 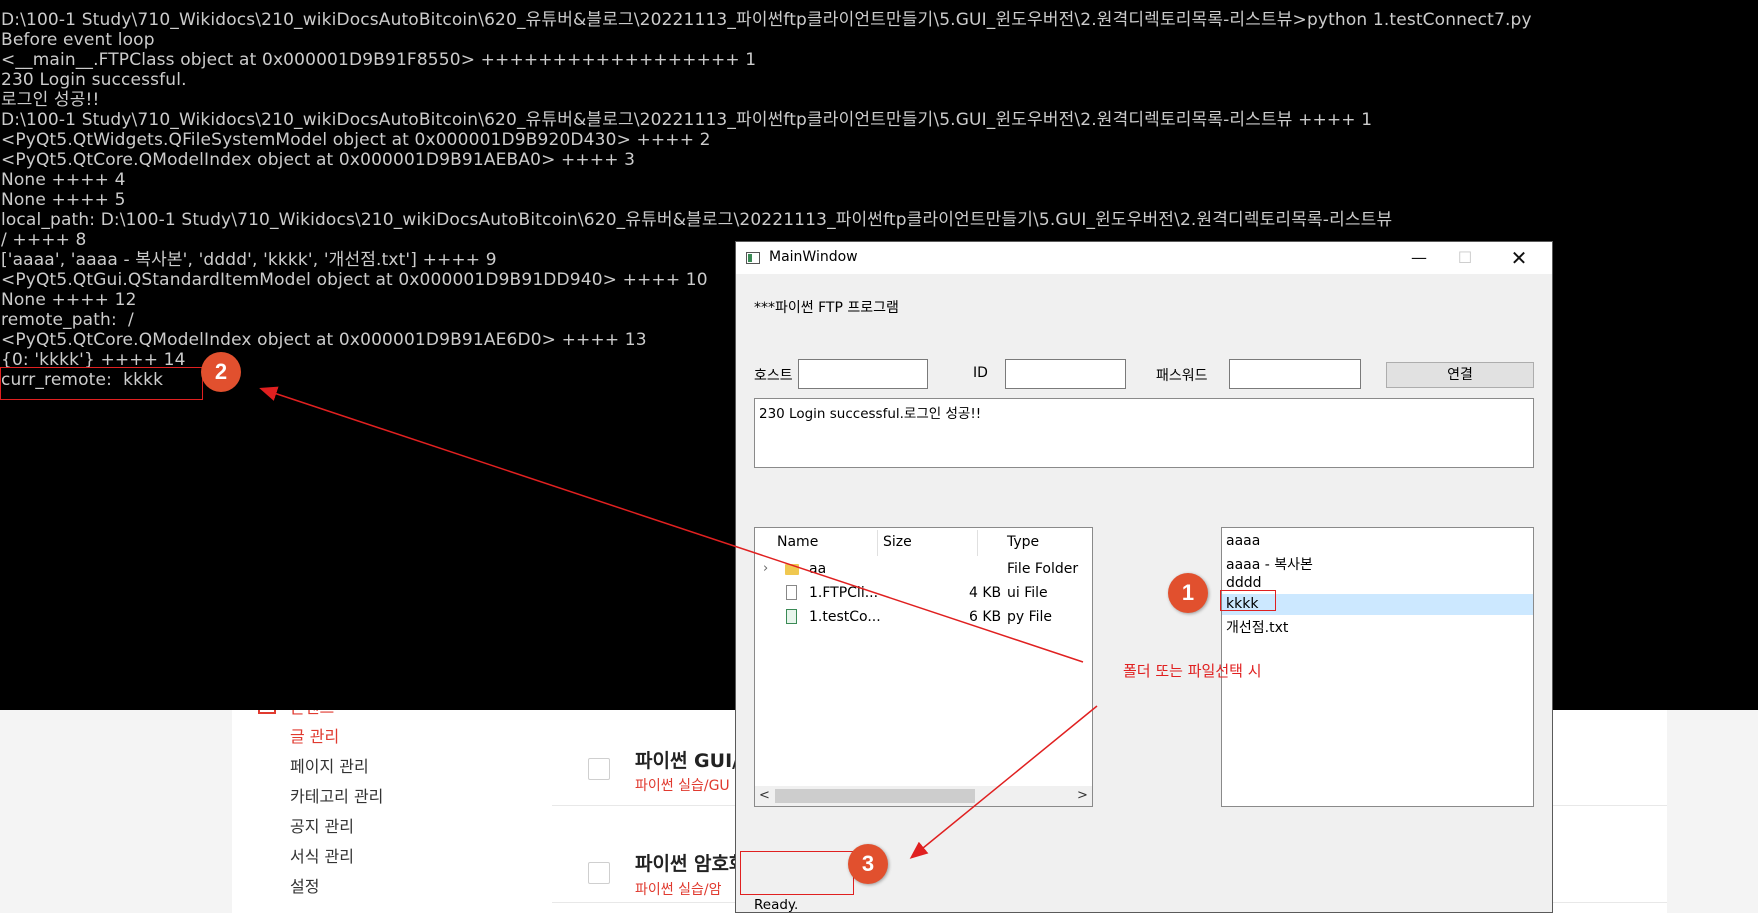 I want to click on list-item-label: aaaa, so click(x=1243, y=541).